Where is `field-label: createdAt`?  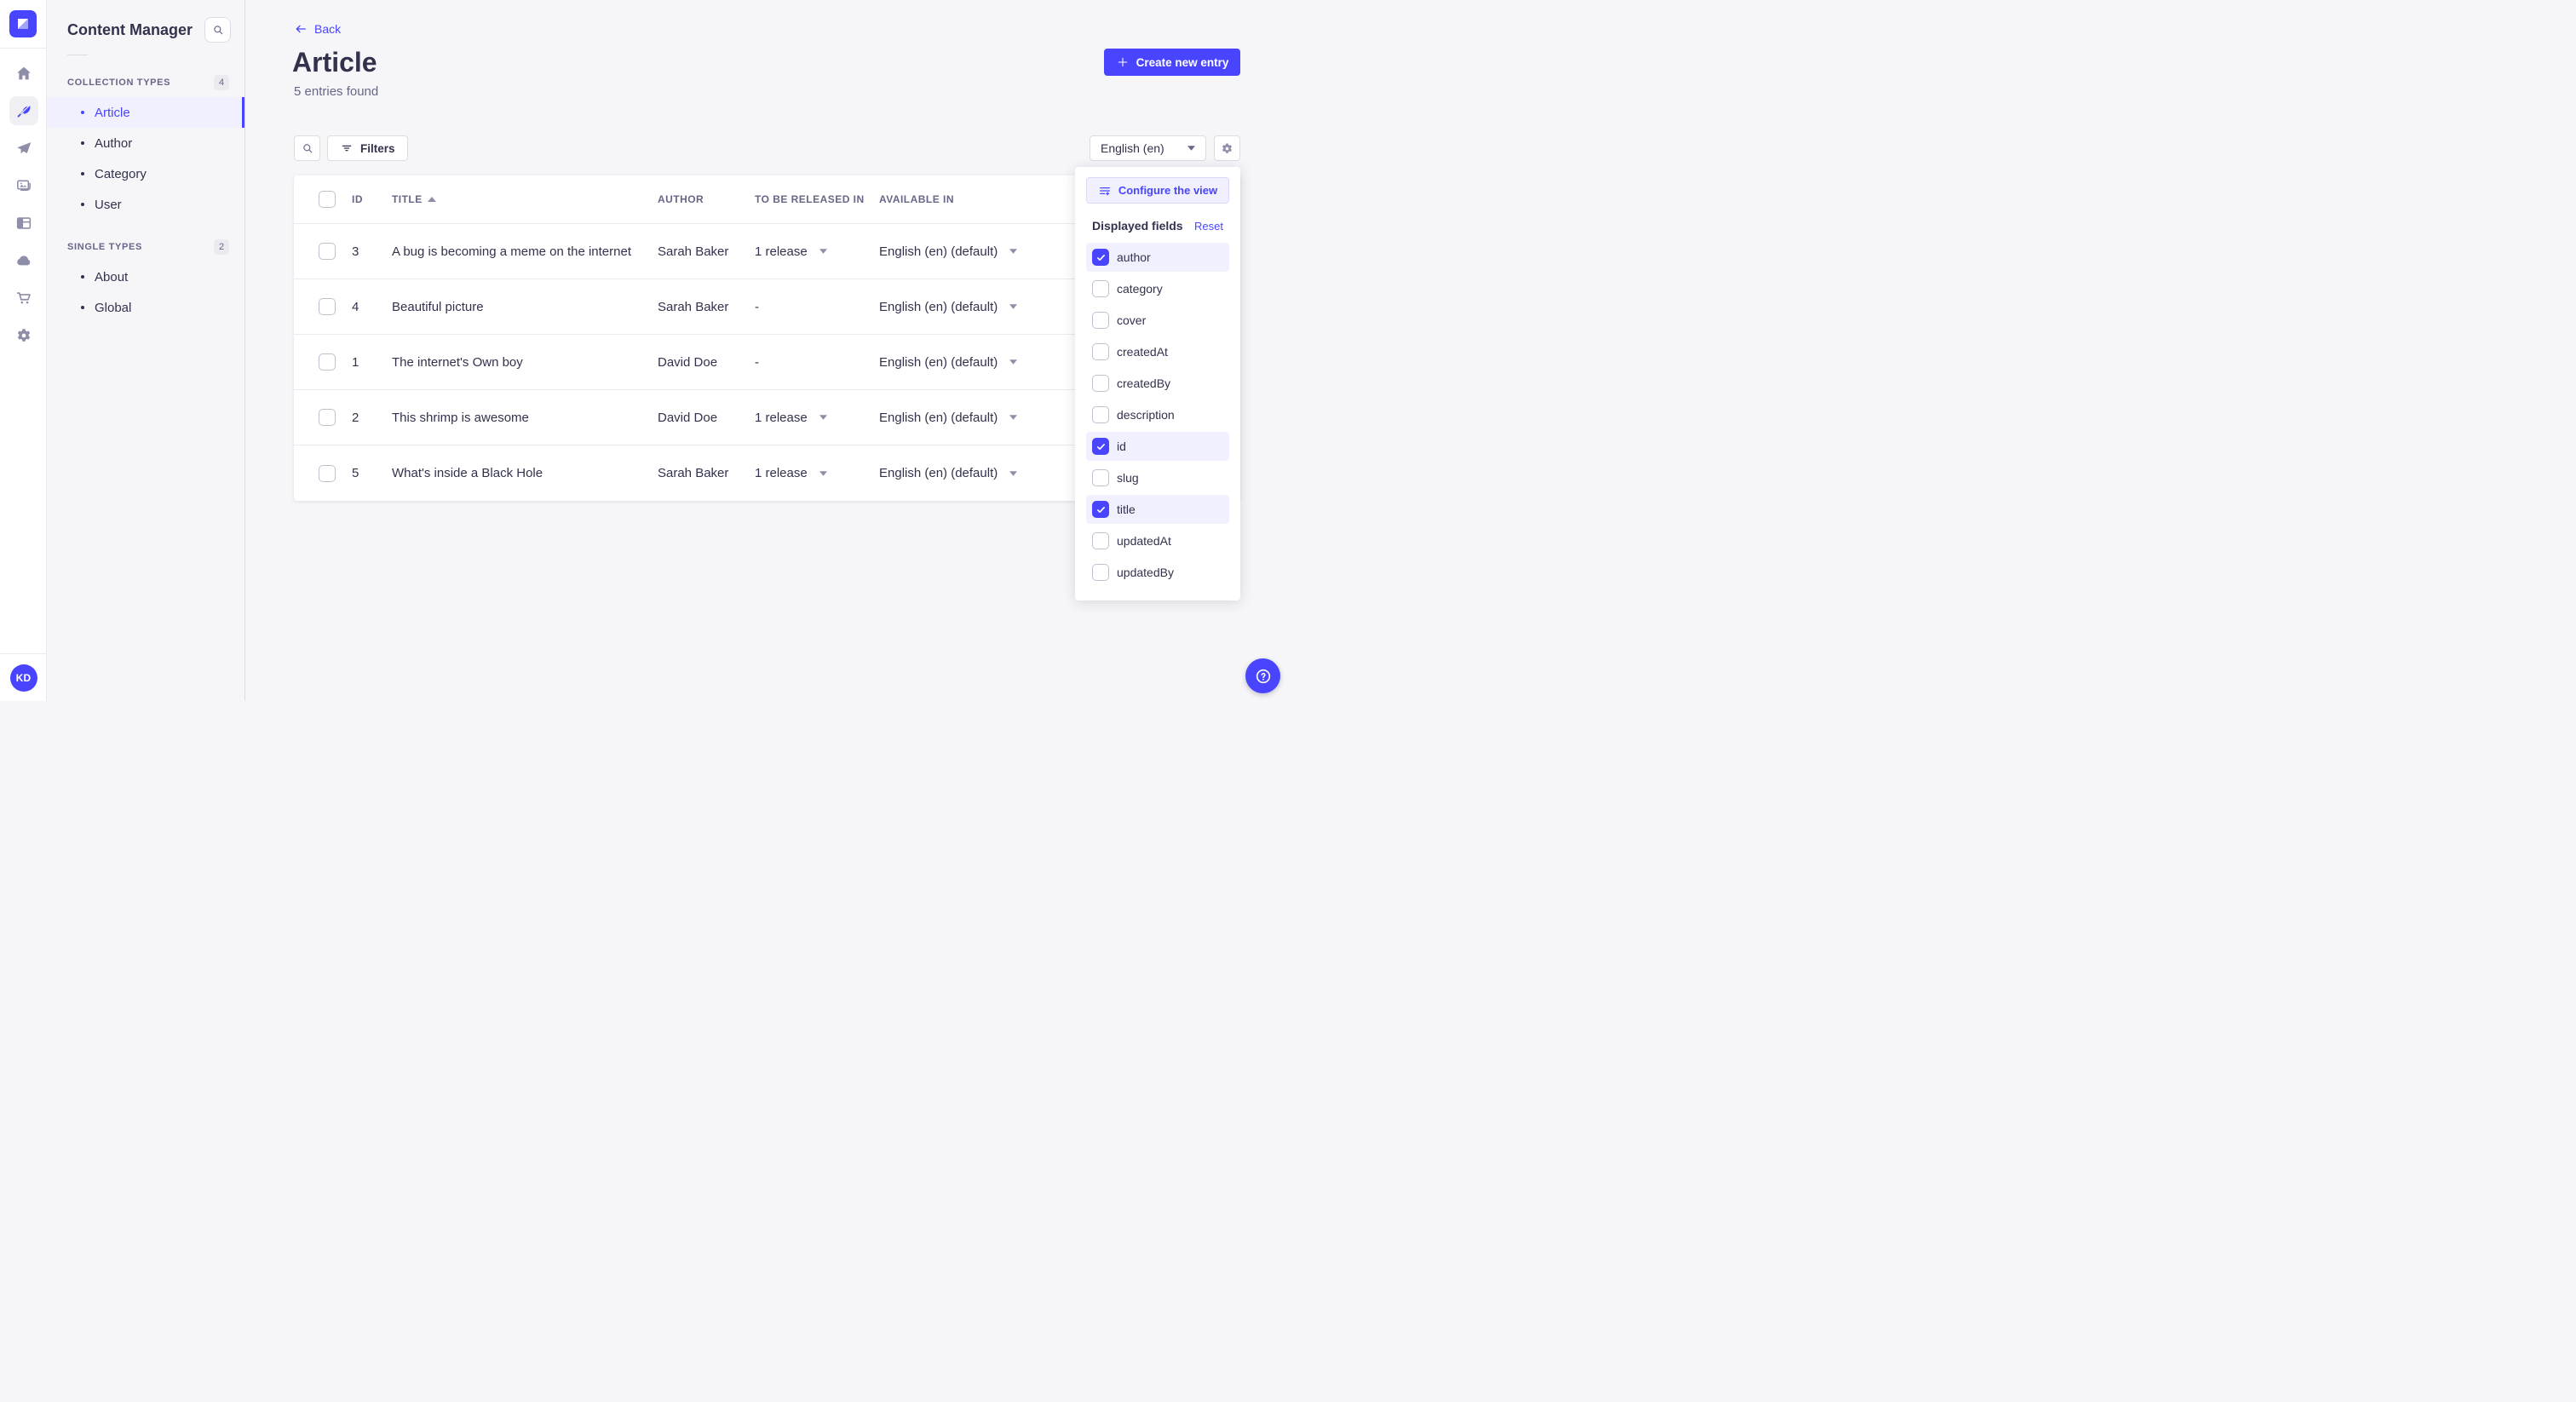 field-label: createdAt is located at coordinates (1143, 352).